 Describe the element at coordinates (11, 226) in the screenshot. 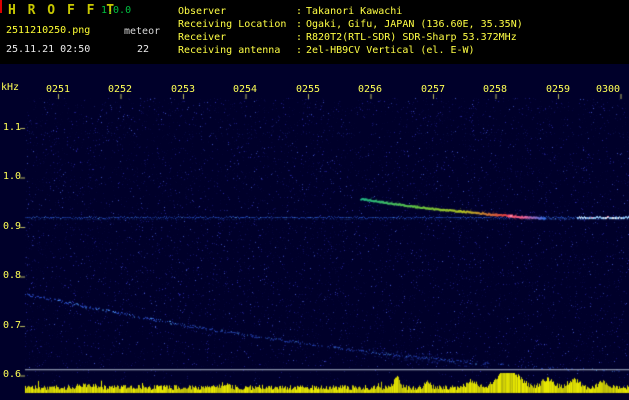

I see `freq-tick-label: 0.9` at that location.